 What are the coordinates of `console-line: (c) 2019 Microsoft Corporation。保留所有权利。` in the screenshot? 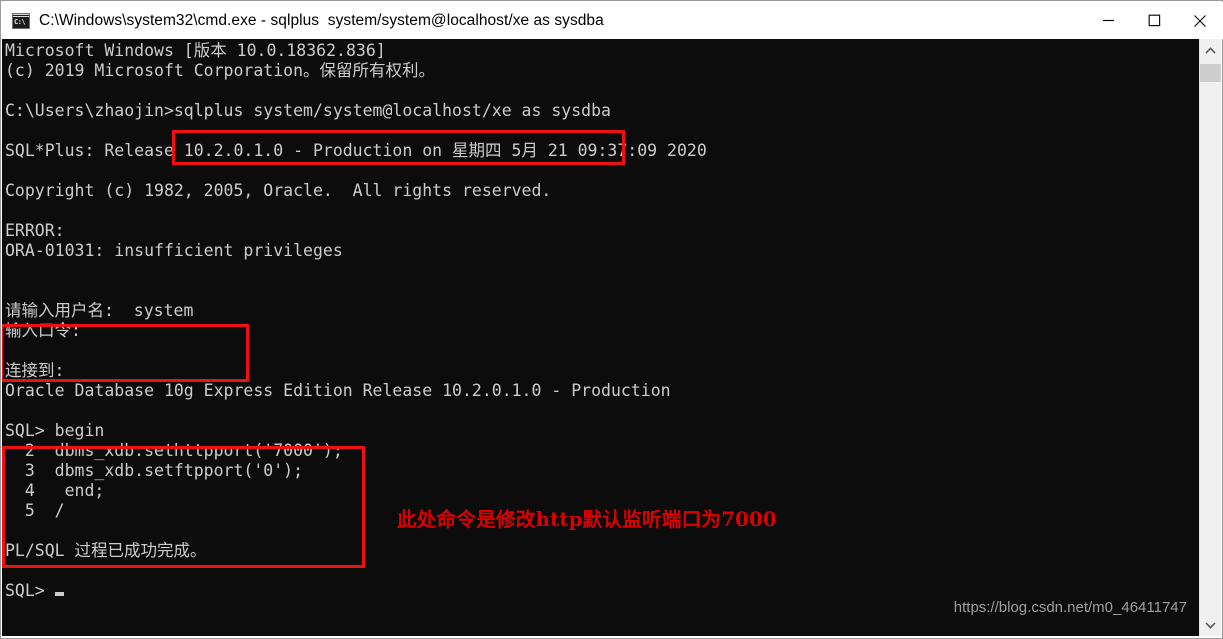 It's located at (220, 70).